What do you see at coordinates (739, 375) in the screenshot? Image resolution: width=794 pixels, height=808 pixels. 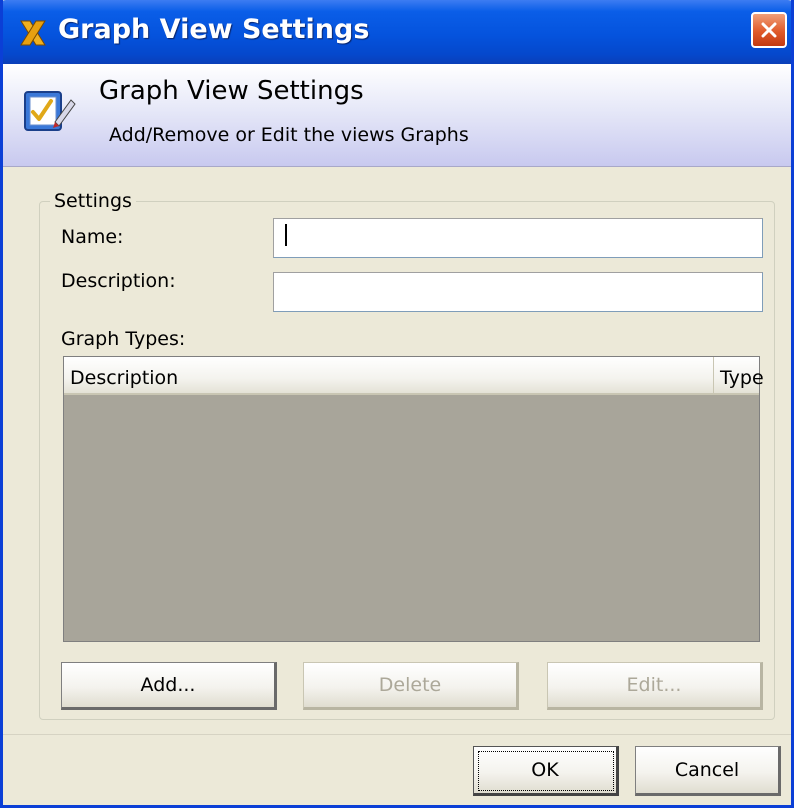 I see `column-header-type: Type` at bounding box center [739, 375].